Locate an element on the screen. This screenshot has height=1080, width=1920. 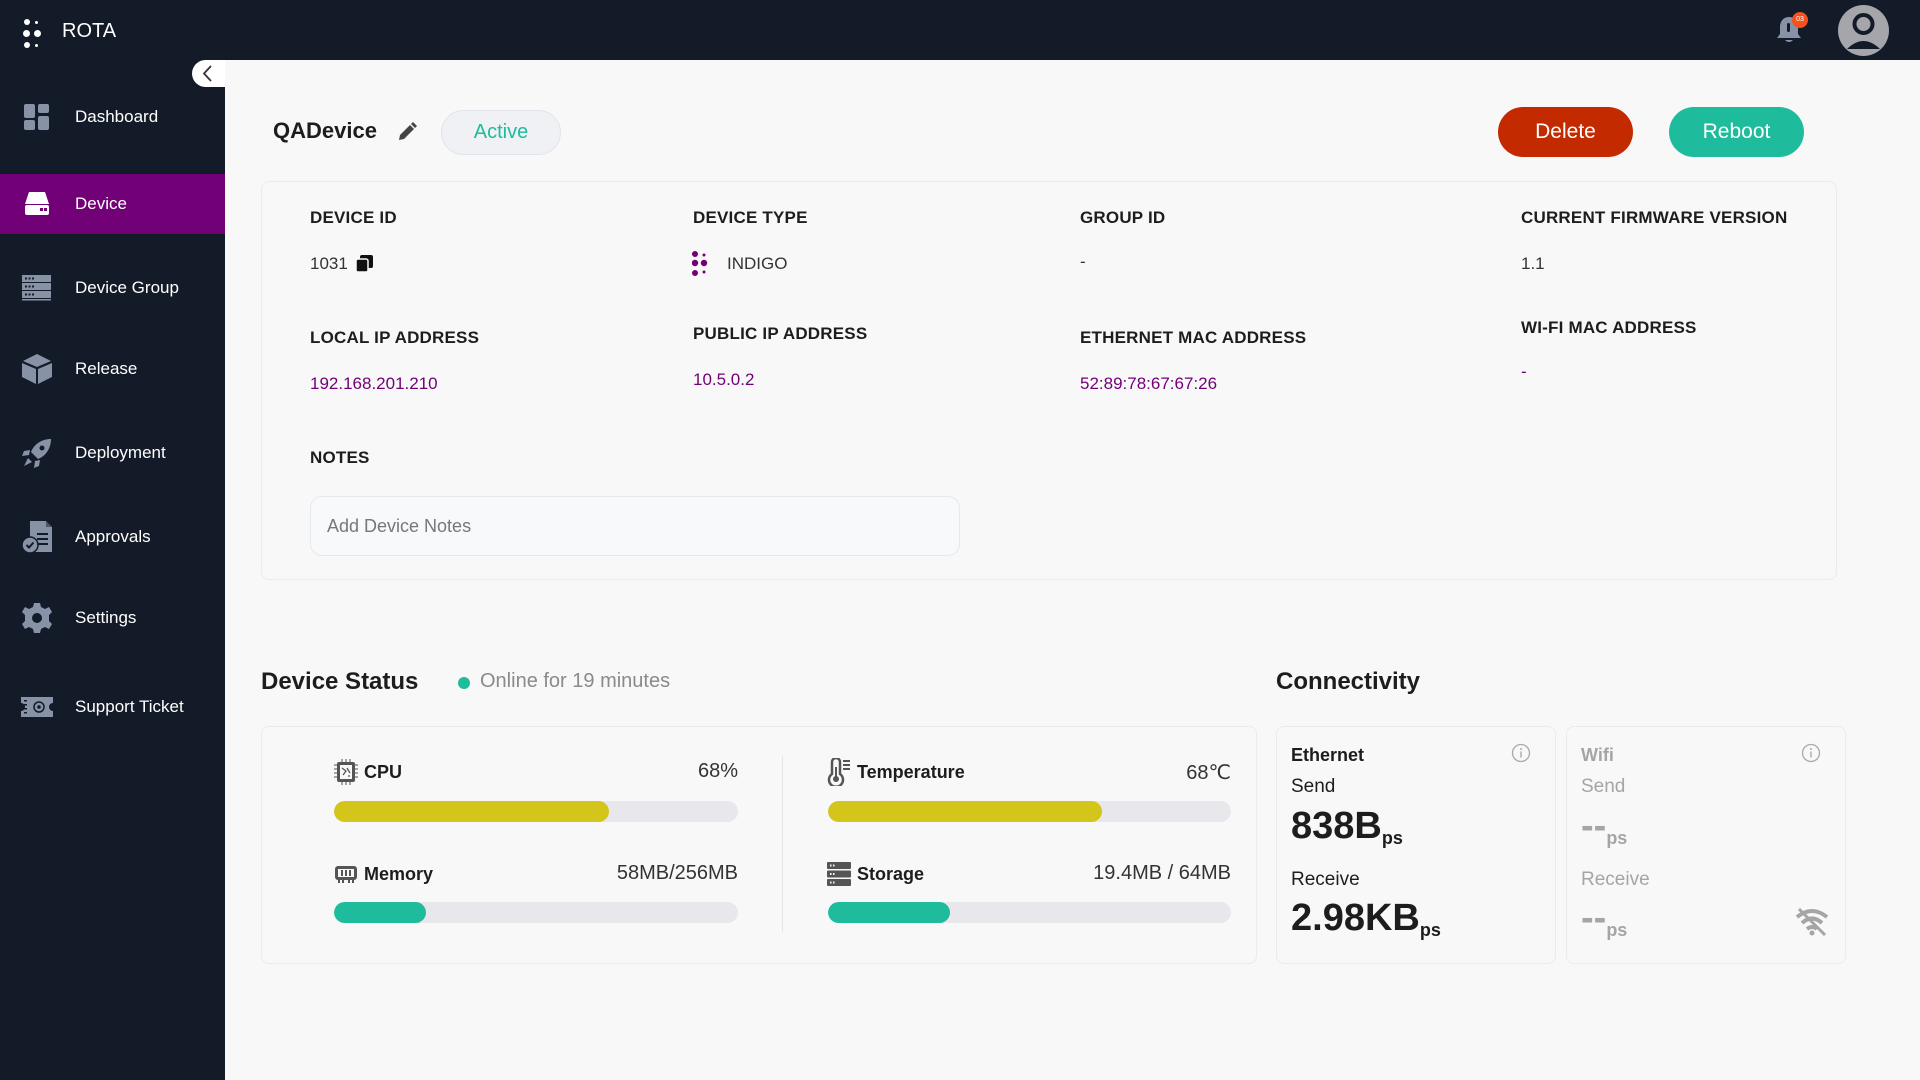
sidebar-item-release: Release is located at coordinates (112, 369).